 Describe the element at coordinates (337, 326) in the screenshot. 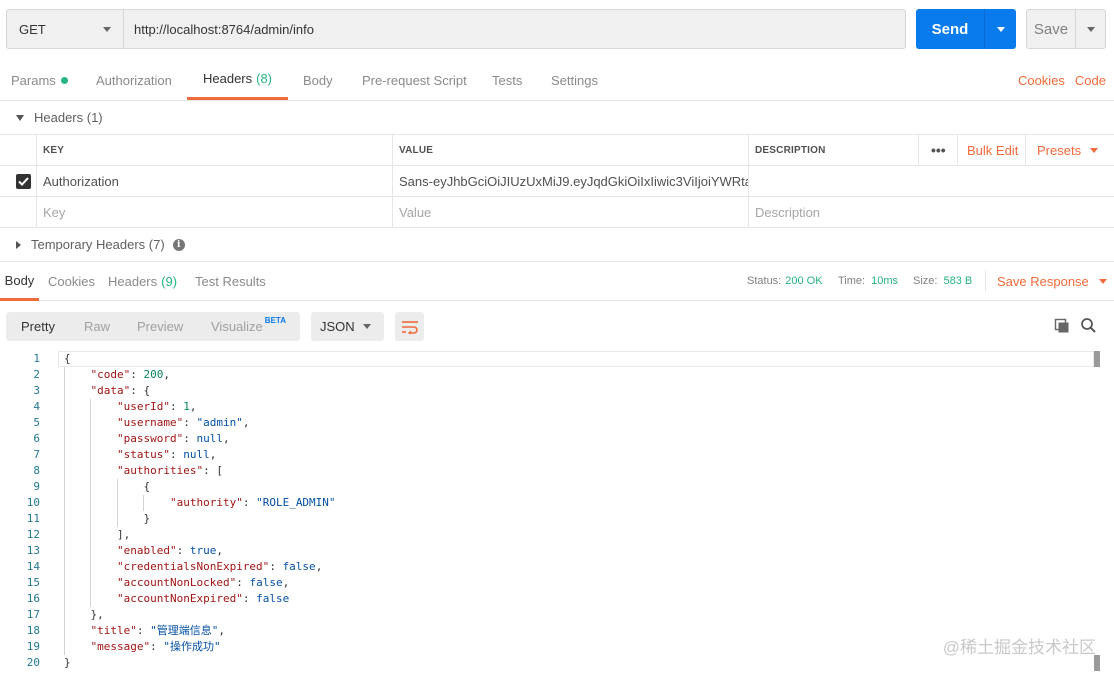

I see `format-label: JSON` at that location.